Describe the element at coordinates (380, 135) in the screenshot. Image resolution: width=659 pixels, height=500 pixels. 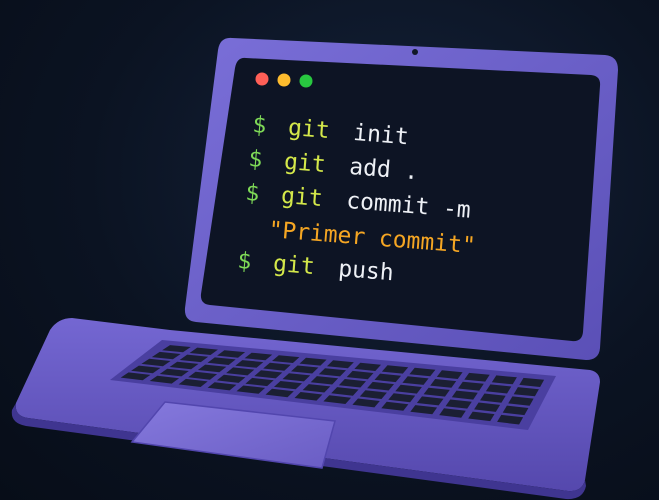
I see `argument-text: init` at that location.